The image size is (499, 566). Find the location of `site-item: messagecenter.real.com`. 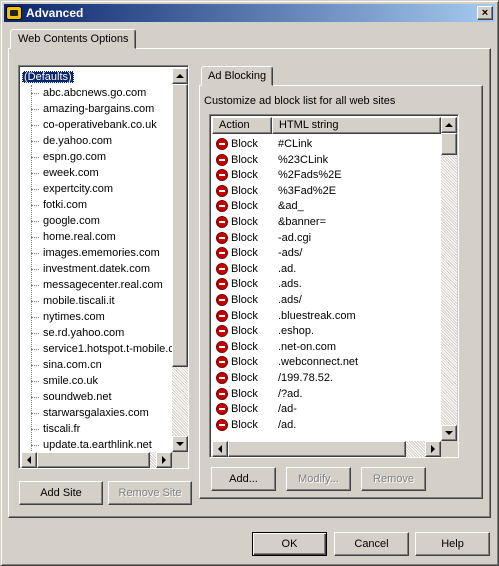

site-item: messagecenter.real.com is located at coordinates (103, 285).